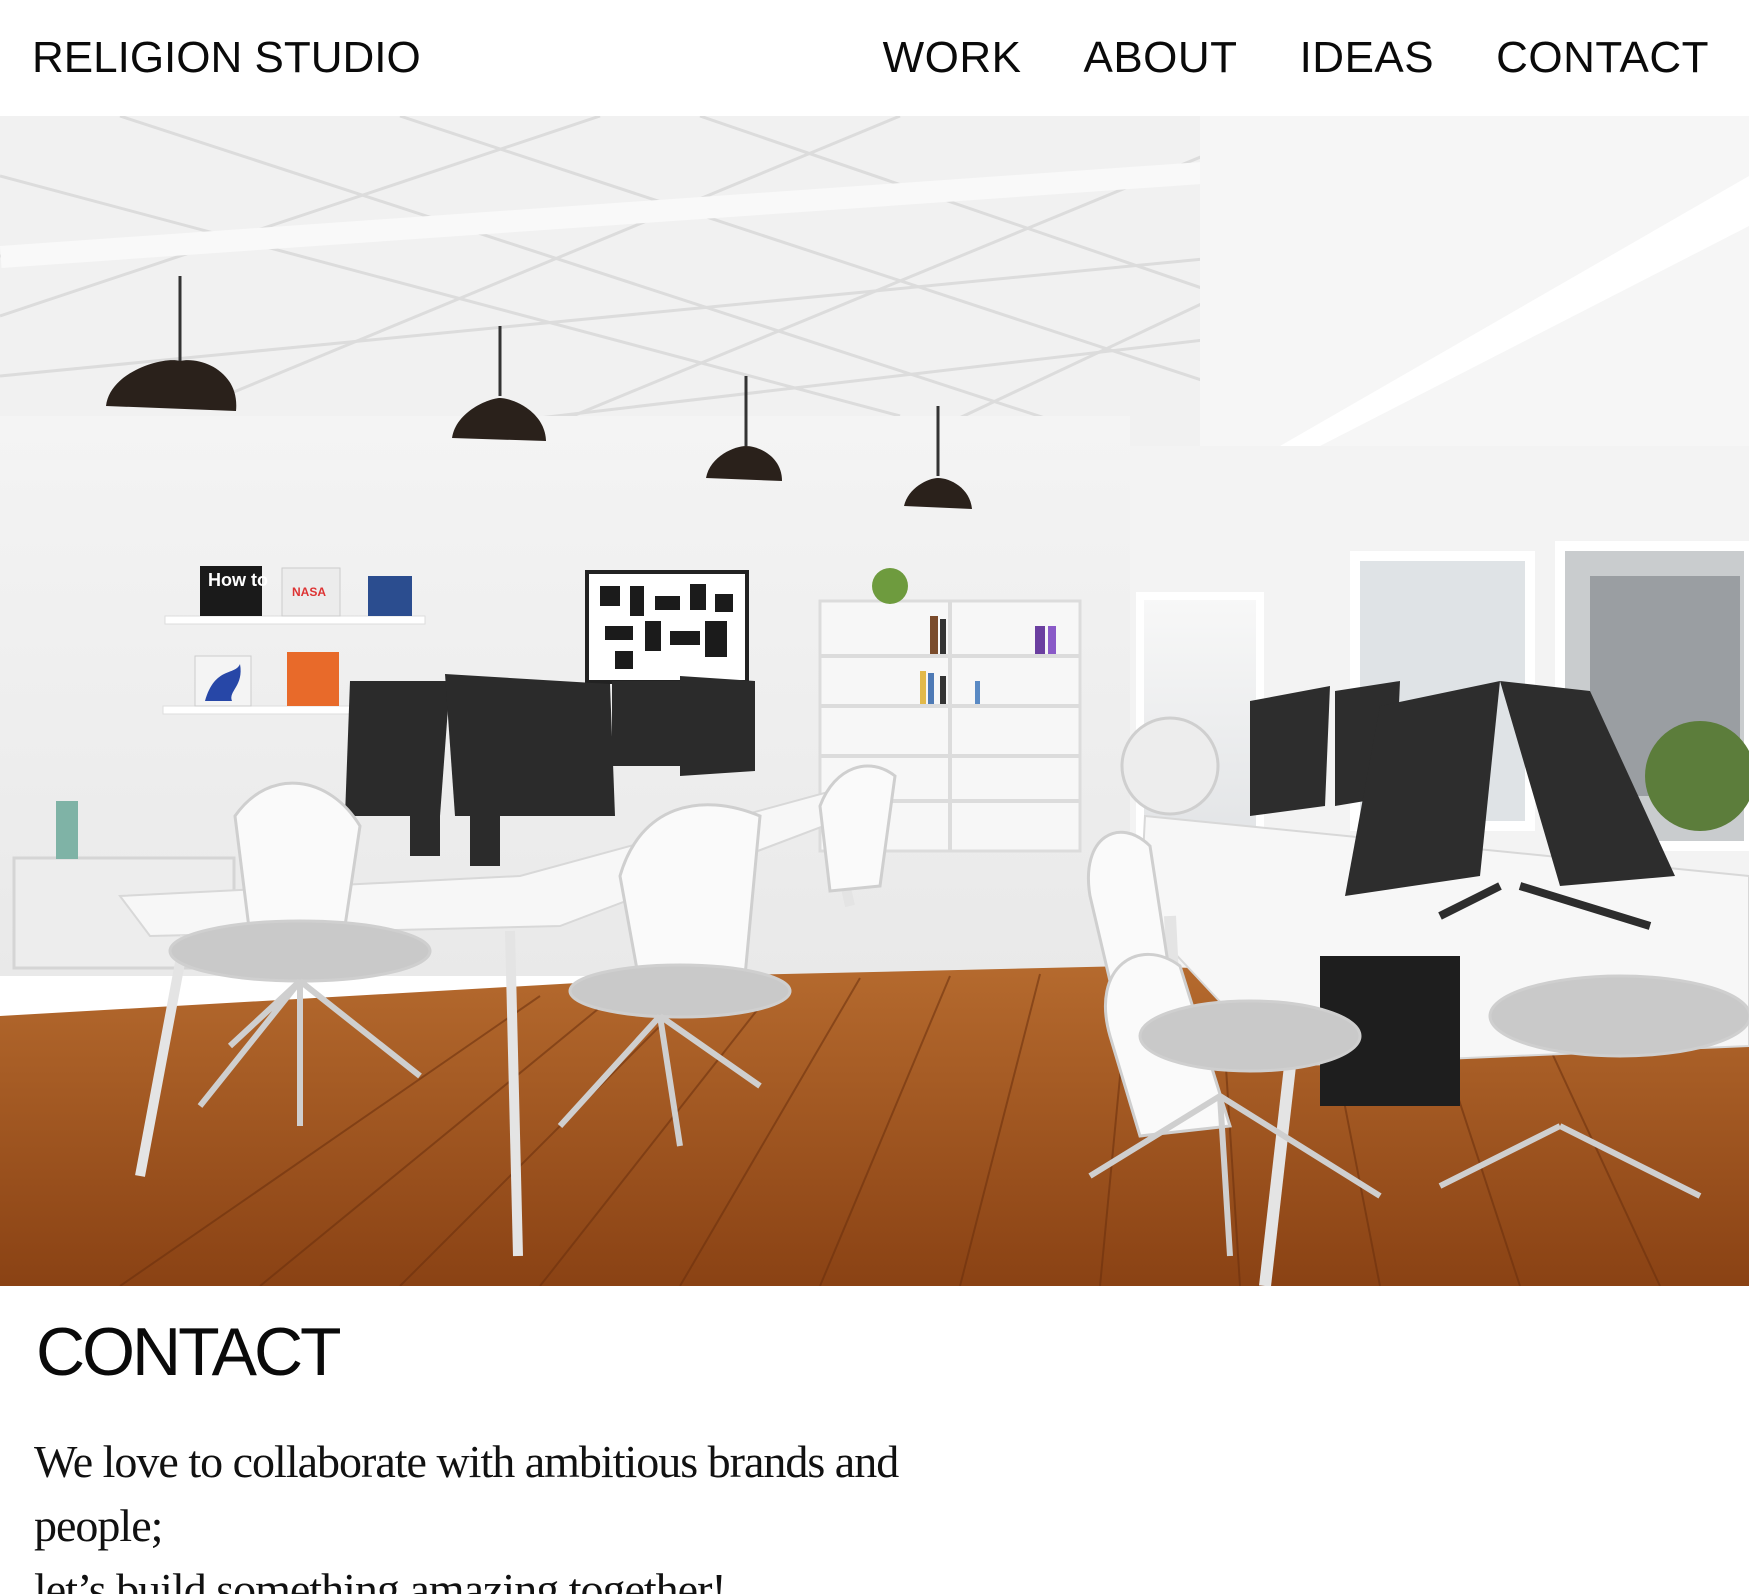 The width and height of the screenshot is (1749, 1594). I want to click on nav-contact-link: CONTACT, so click(1602, 58).